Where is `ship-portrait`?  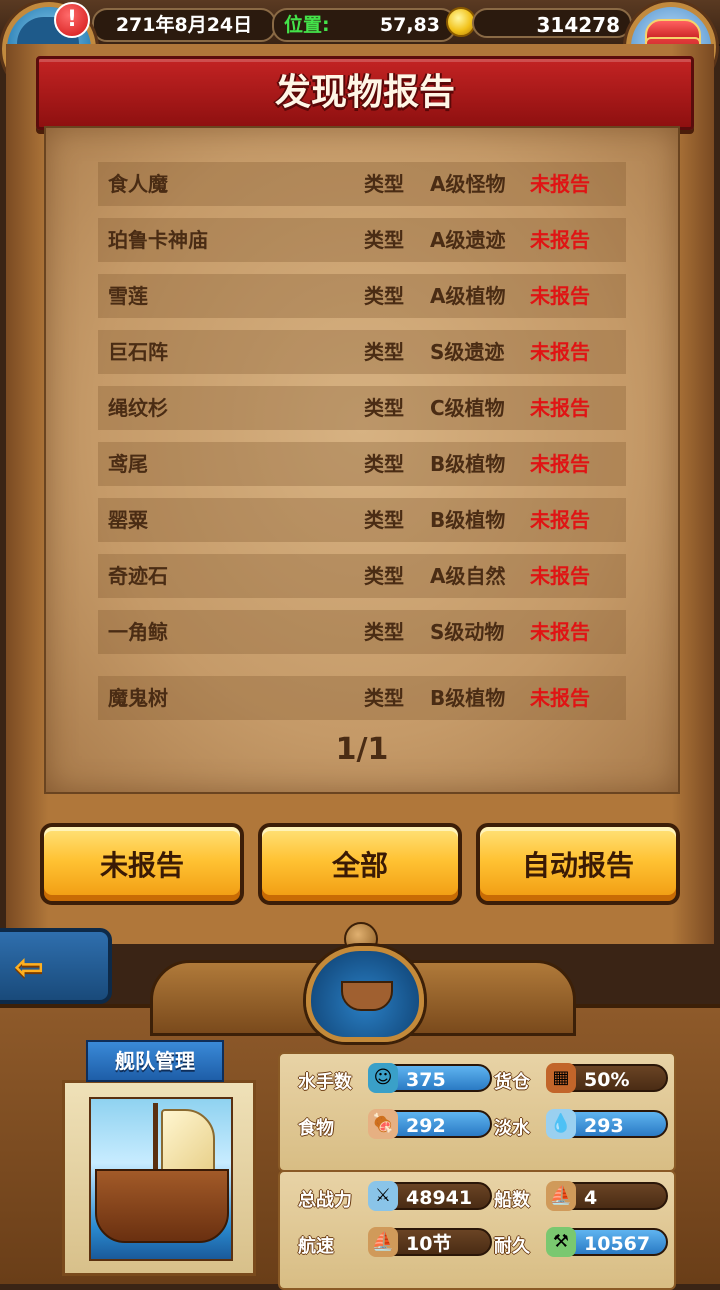
ship-portrait is located at coordinates (159, 1178).